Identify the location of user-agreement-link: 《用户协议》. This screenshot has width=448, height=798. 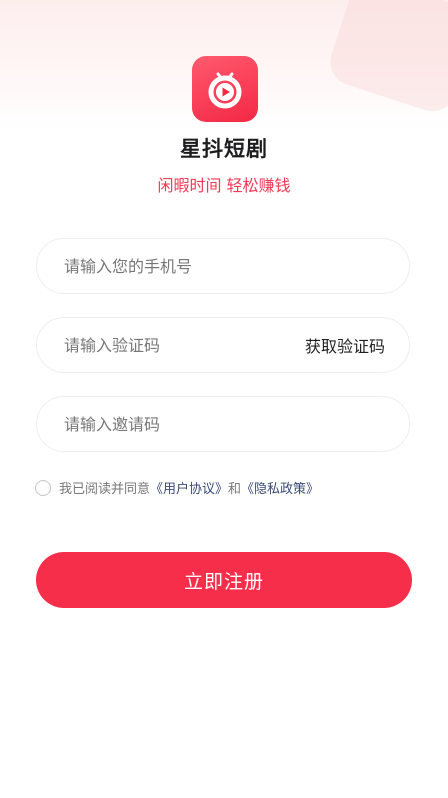
(189, 487).